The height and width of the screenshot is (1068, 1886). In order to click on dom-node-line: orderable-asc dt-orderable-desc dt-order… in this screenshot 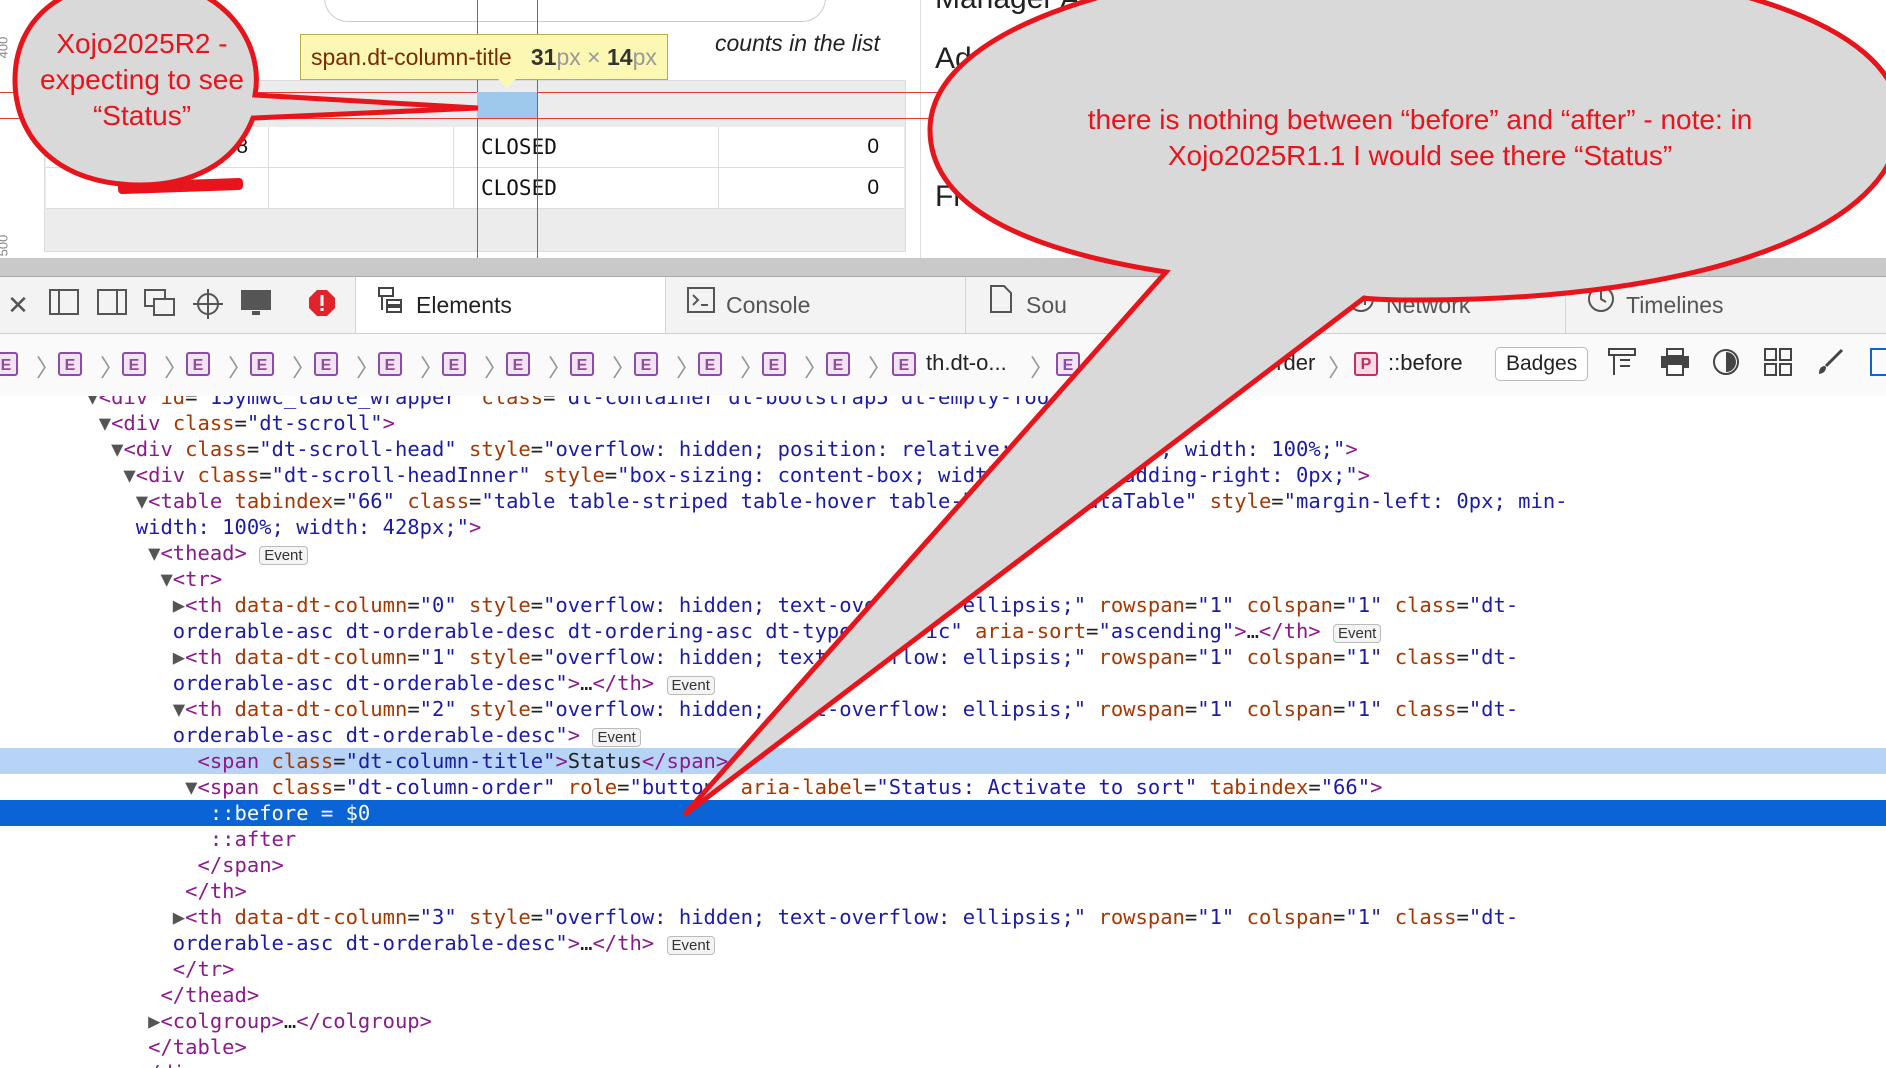, I will do `click(943, 631)`.